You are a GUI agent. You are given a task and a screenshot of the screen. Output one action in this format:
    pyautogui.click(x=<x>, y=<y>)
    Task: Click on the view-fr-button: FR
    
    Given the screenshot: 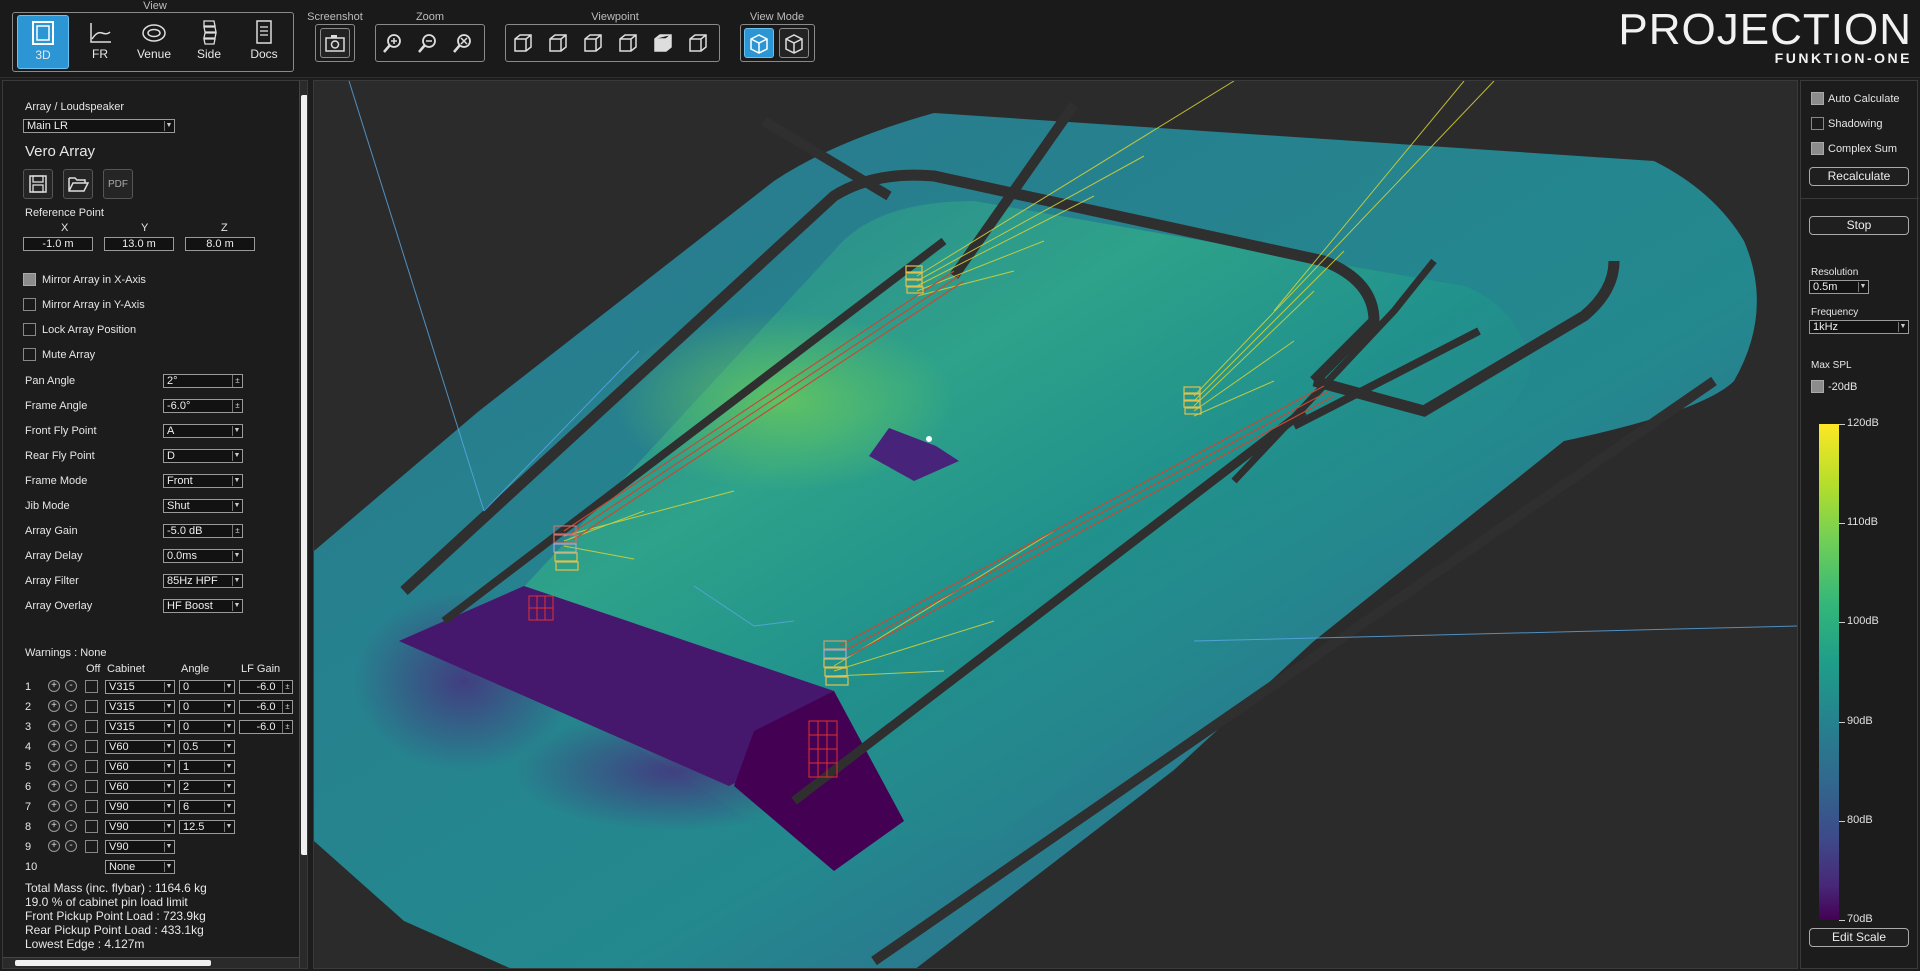 What is the action you would take?
    pyautogui.click(x=100, y=42)
    